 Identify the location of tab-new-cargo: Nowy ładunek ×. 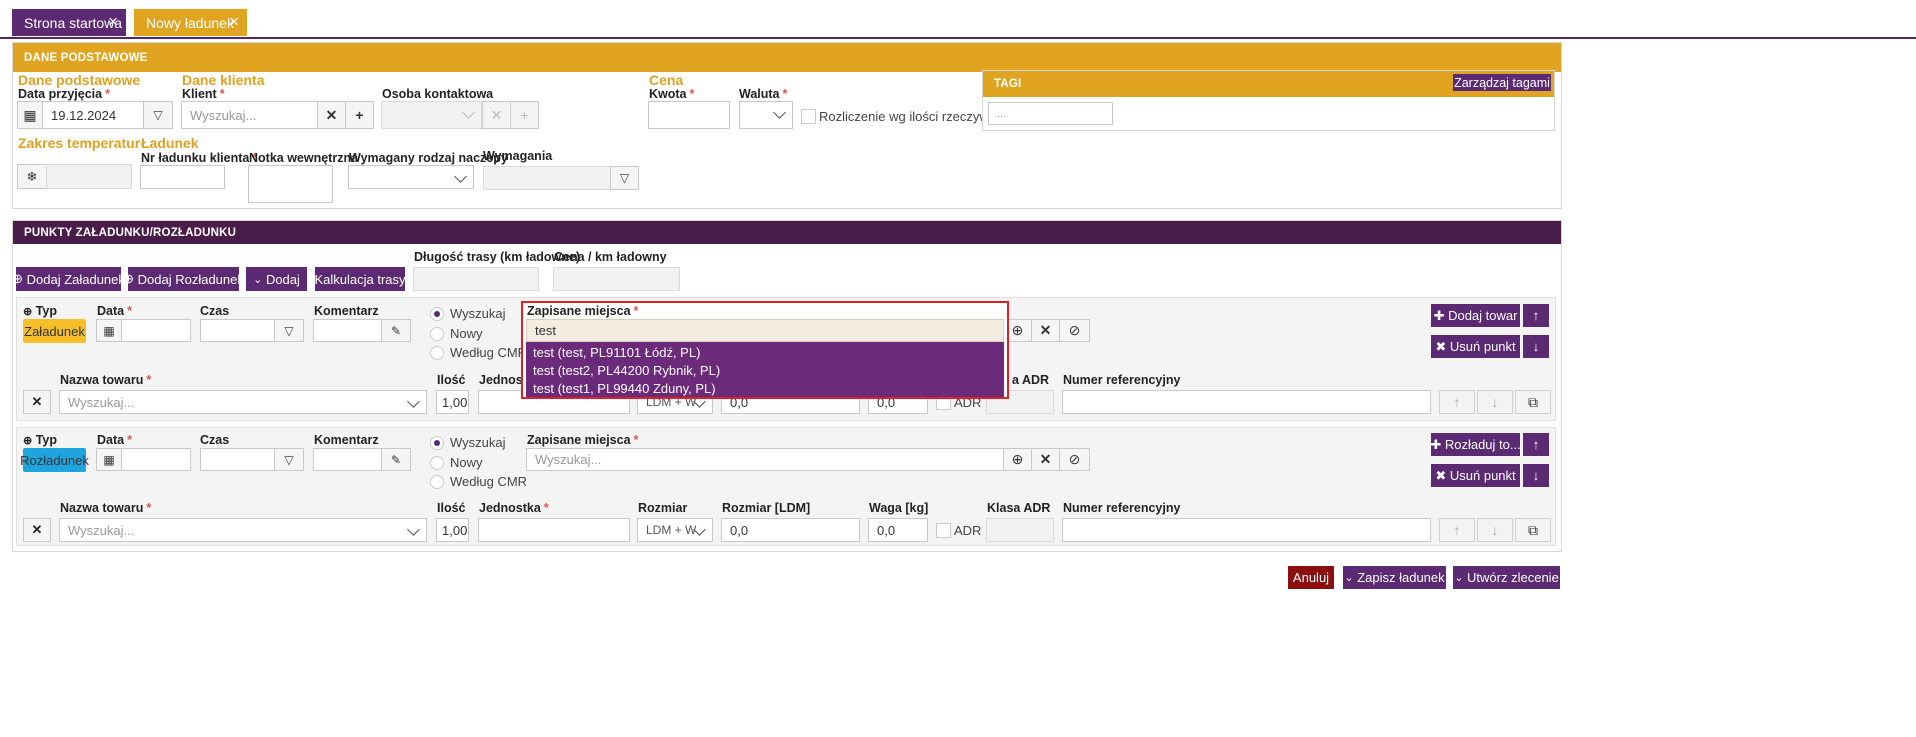
(190, 22).